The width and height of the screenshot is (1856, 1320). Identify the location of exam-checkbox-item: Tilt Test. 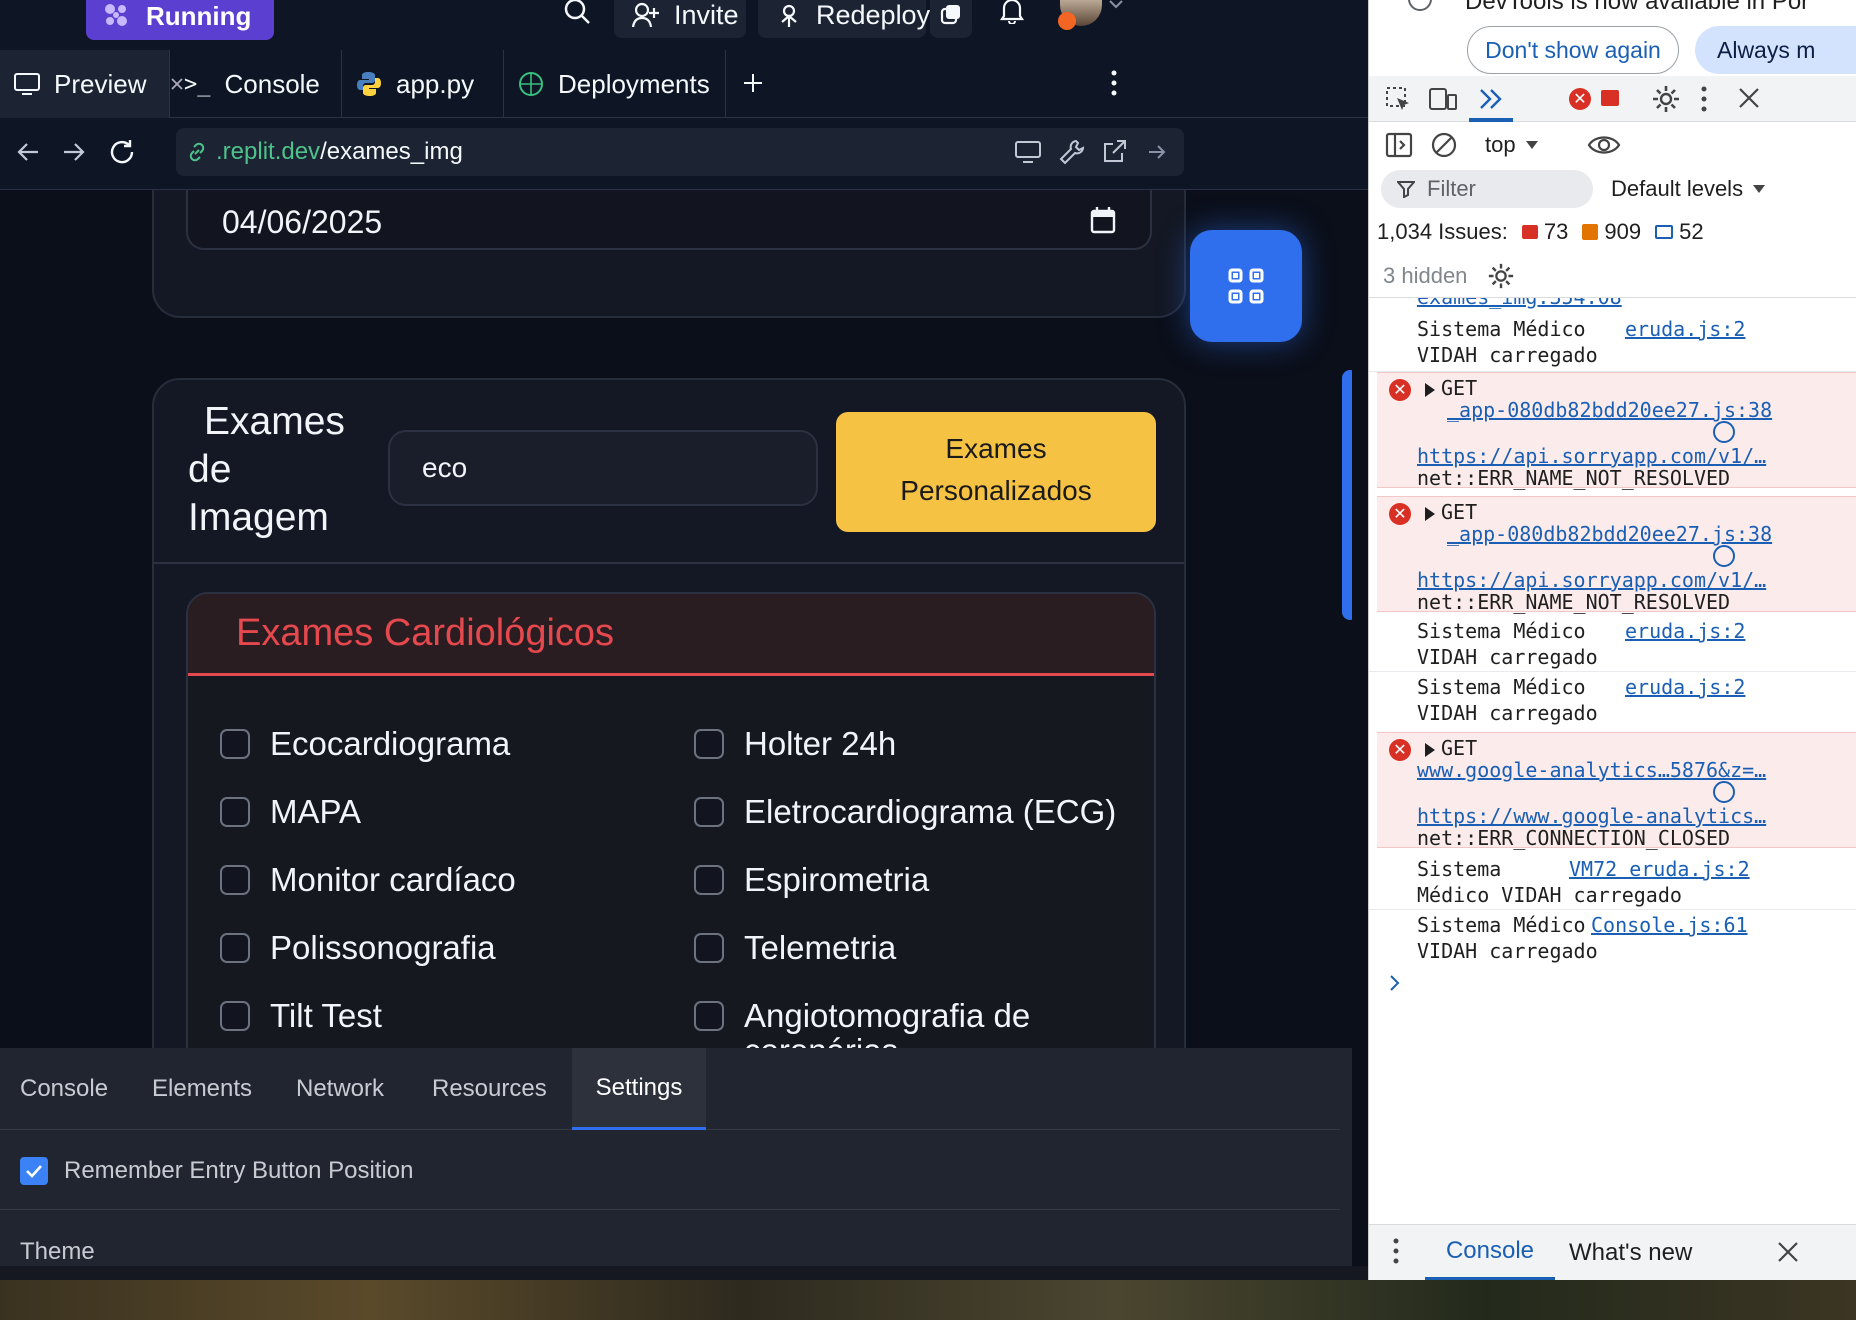
(440, 1015).